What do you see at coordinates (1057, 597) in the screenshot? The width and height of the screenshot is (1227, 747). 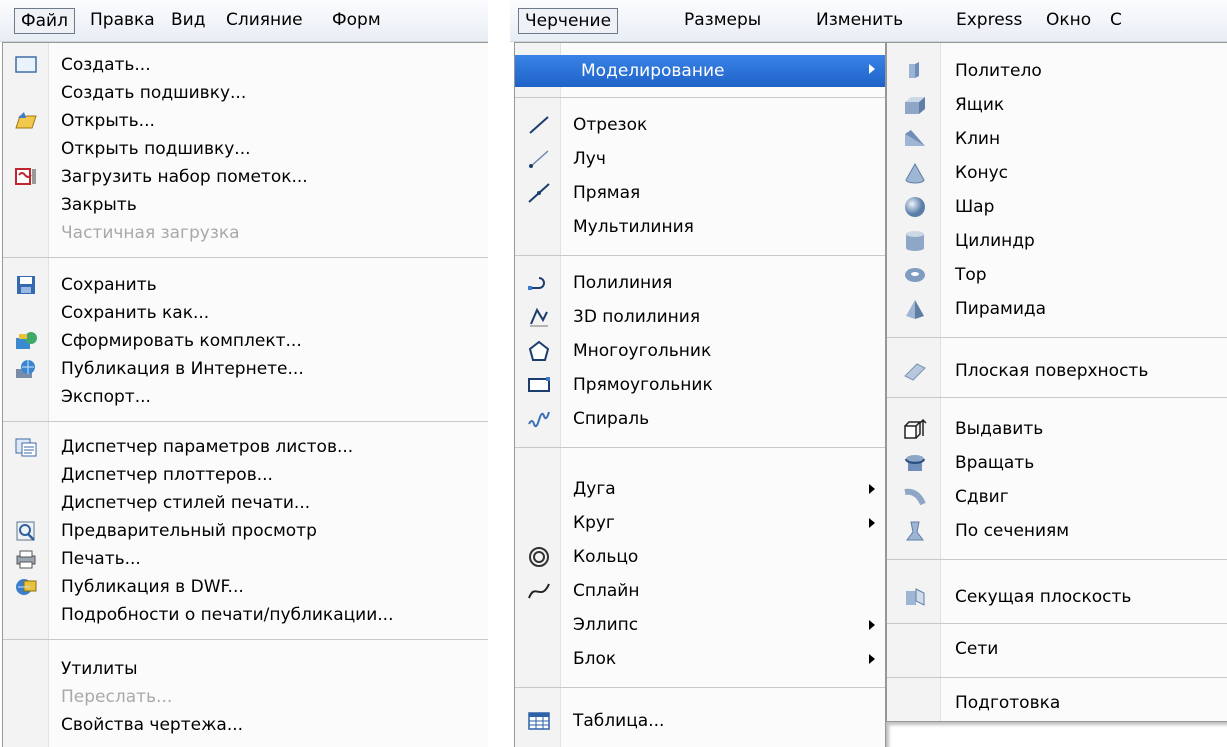 I see `submenu-item-section-plane: Секущая плоскость` at bounding box center [1057, 597].